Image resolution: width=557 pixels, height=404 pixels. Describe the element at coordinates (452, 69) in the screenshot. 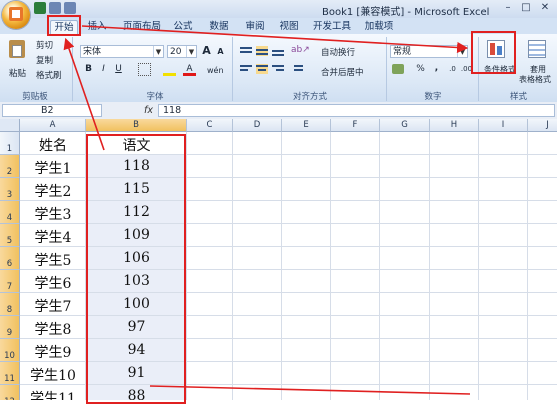

I see `increase-decimal-button: .0` at that location.